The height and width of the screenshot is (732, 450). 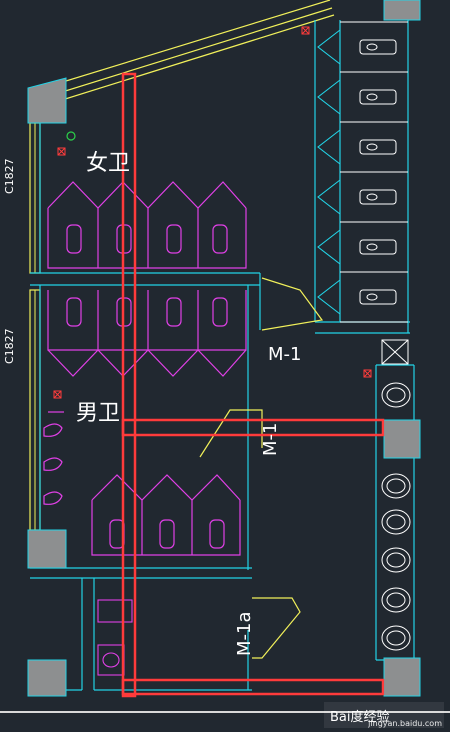 What do you see at coordinates (166, 515) in the screenshot?
I see `mens-stalls` at bounding box center [166, 515].